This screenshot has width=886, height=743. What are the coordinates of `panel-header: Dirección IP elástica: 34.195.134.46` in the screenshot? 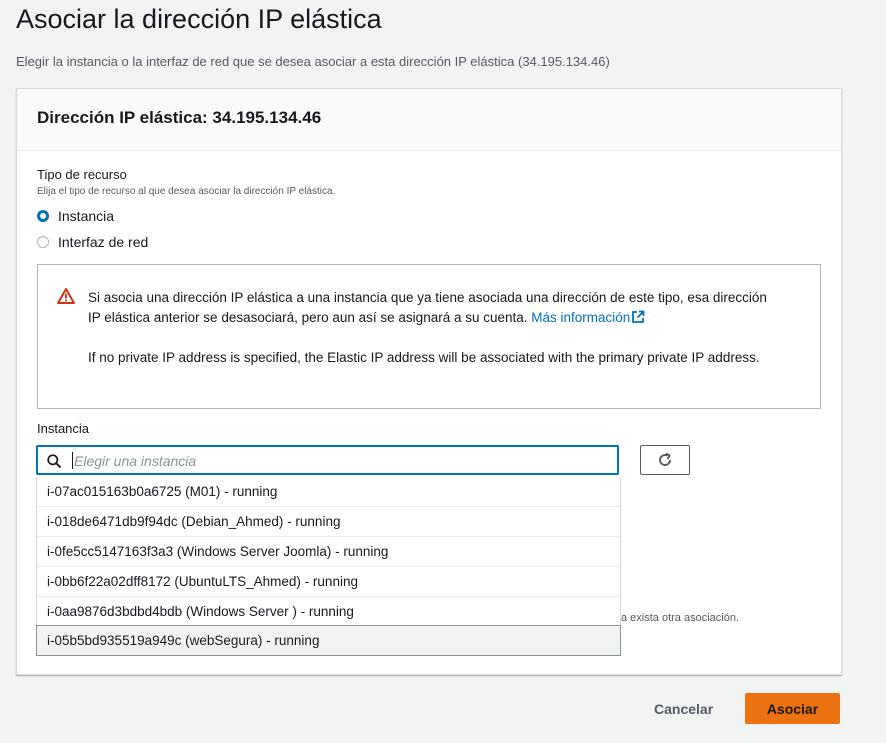 It's located at (429, 120).